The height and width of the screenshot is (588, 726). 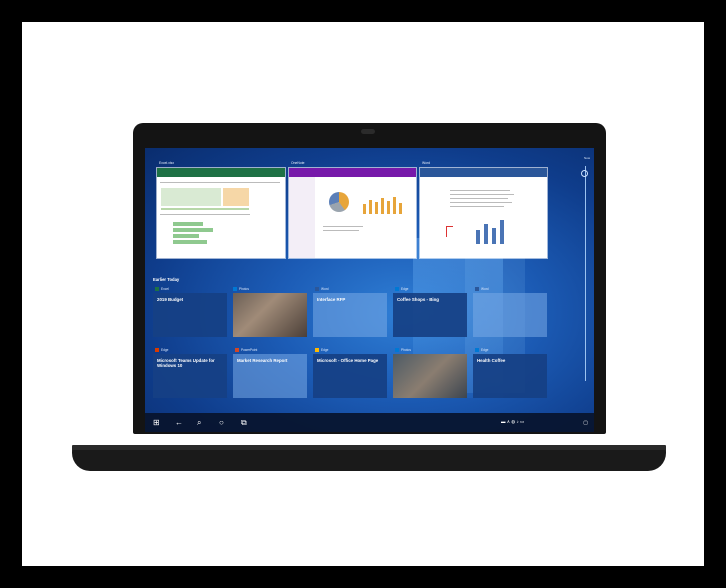 I want to click on notification-icon: ▢, so click(x=585, y=423).